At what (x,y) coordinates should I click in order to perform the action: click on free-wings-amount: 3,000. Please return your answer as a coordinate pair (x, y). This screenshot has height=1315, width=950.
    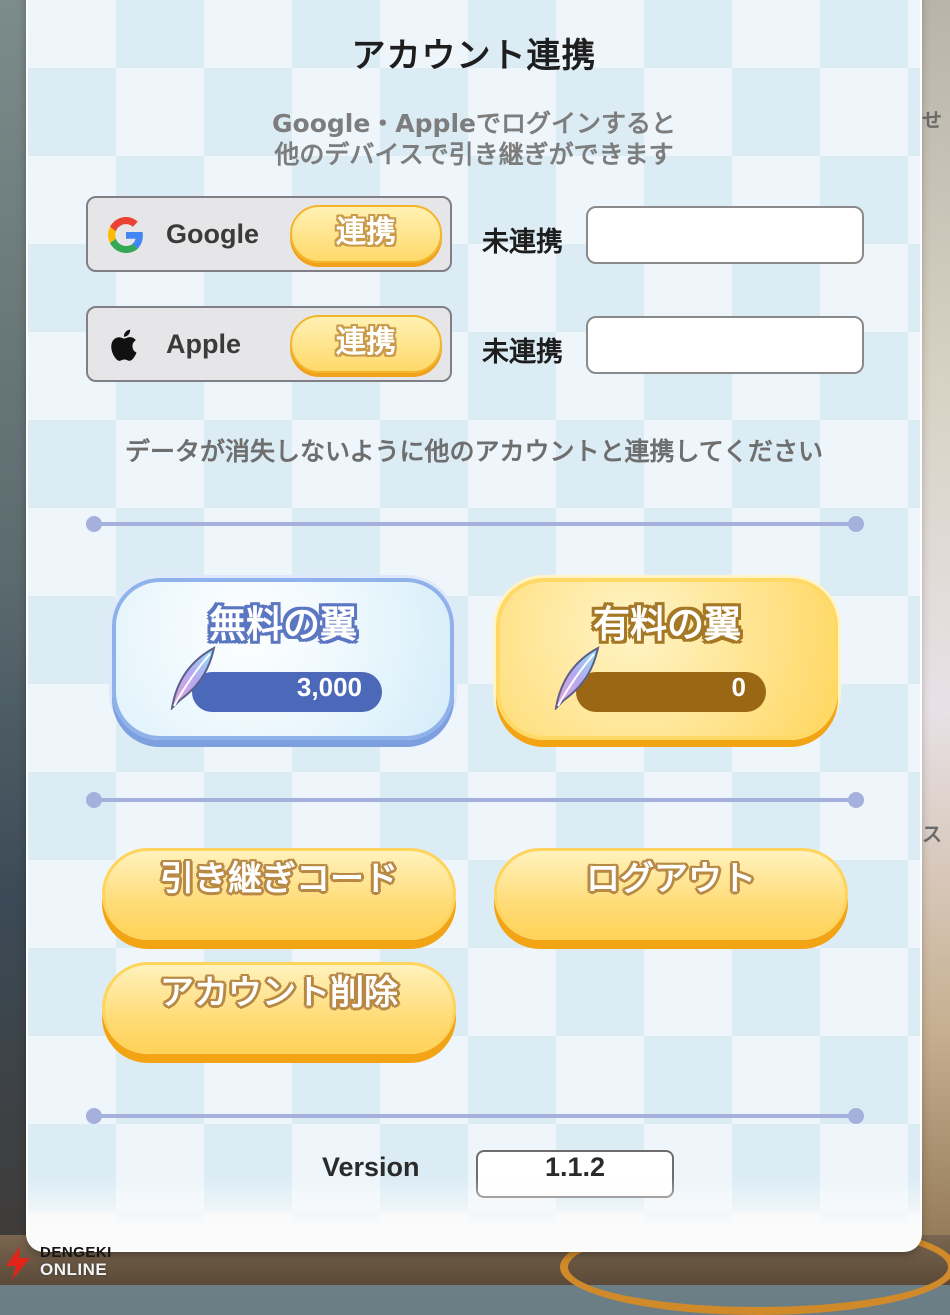
    Looking at the image, I should click on (287, 692).